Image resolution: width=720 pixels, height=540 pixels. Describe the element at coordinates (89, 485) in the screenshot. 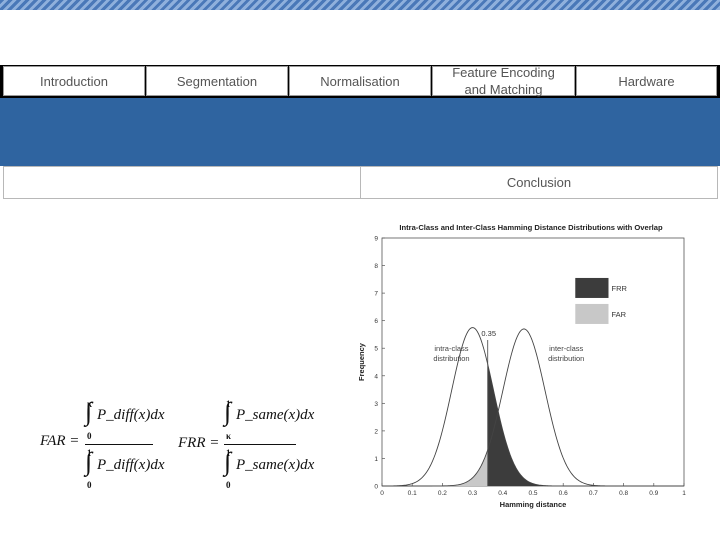

I see `far-den-lower-limit: 0` at that location.